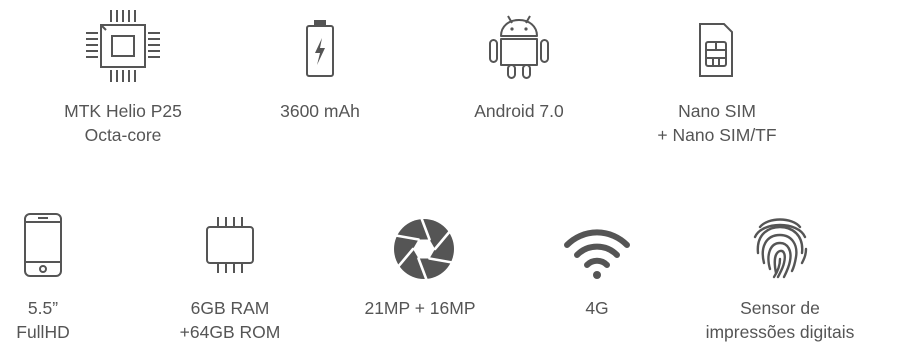  I want to click on feature-label: 6GB RAM +64GB ROM, so click(230, 320).